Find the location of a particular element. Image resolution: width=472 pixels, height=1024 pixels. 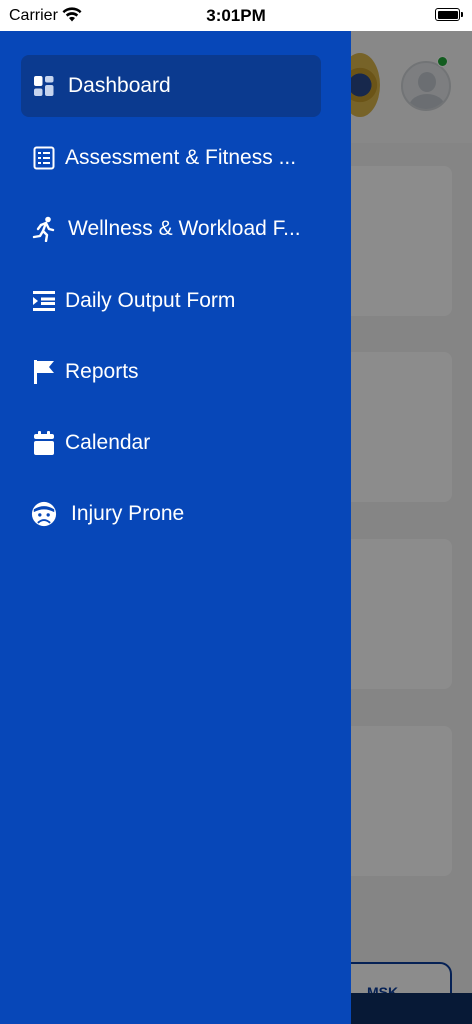

menu-label-dashboard: Dashboard is located at coordinates (119, 85).